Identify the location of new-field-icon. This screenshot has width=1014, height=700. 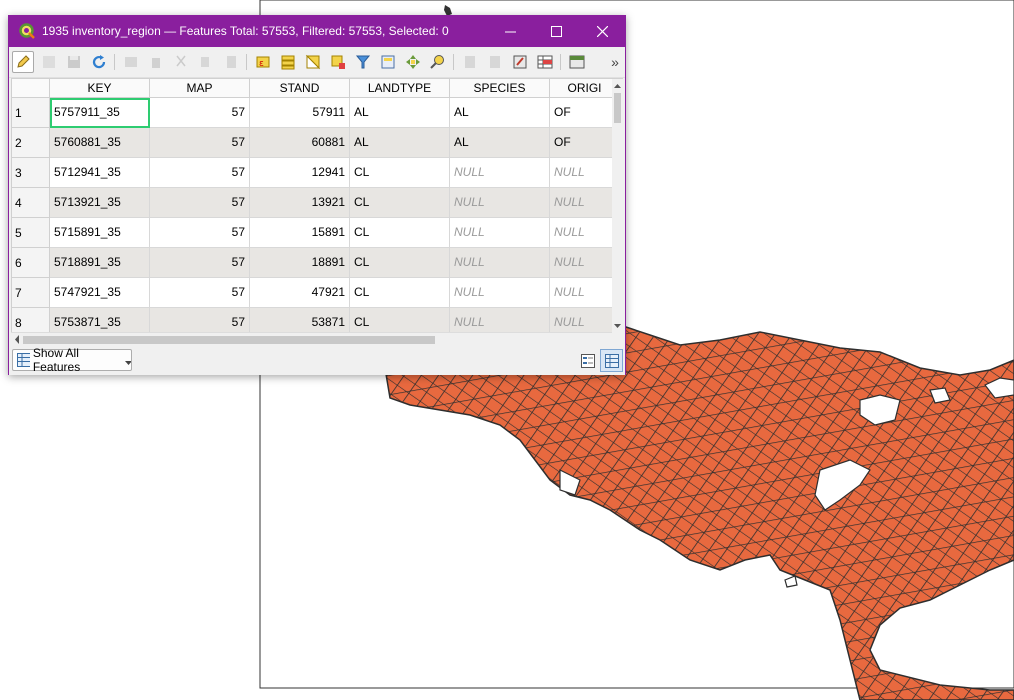
(470, 62).